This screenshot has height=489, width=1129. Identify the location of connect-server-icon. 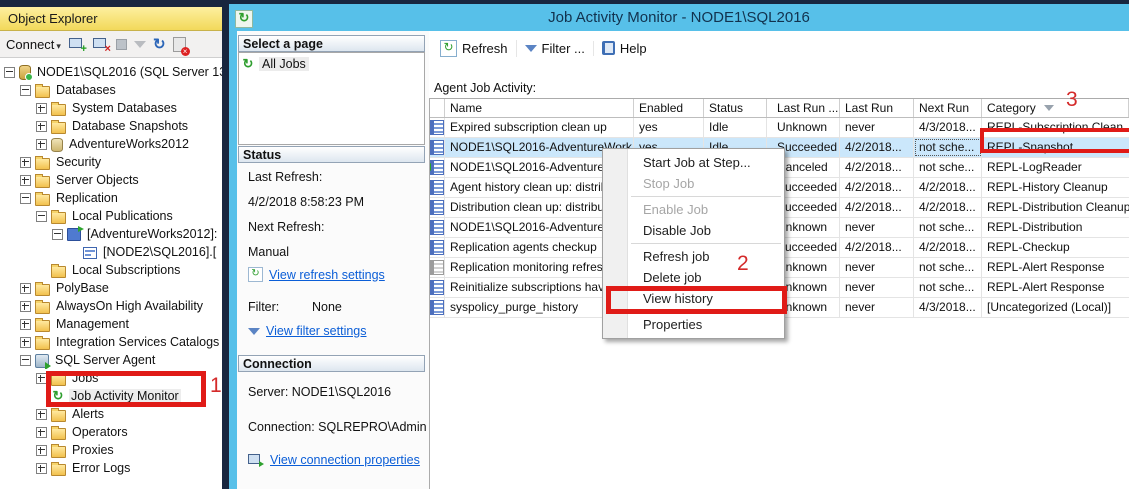
(77, 45).